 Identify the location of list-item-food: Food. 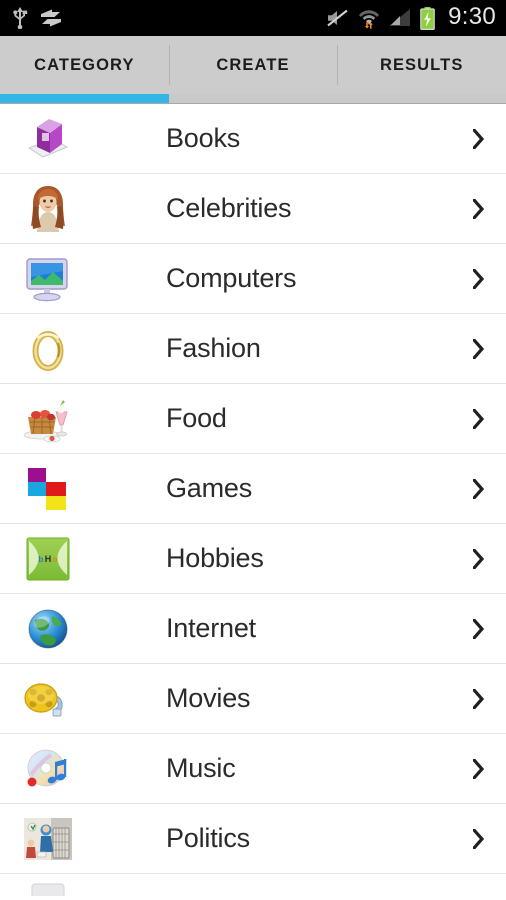
(253, 419).